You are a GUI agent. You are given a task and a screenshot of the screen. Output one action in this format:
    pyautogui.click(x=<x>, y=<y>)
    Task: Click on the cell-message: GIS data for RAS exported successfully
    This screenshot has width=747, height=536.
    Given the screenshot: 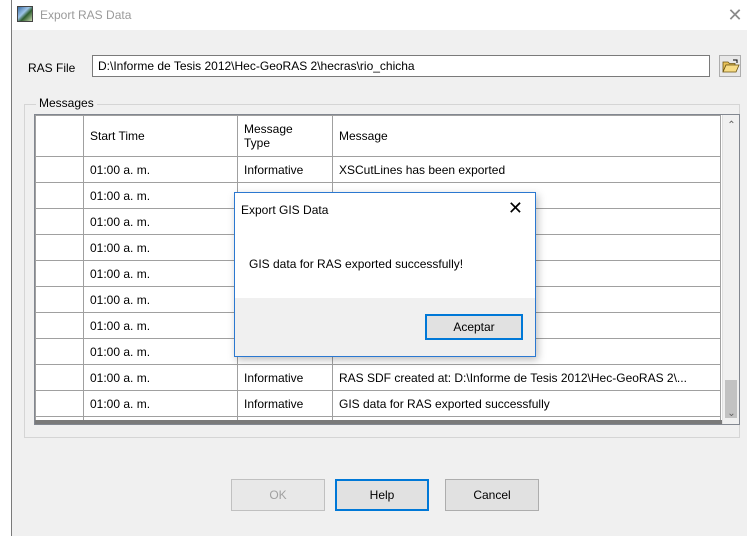 What is the action you would take?
    pyautogui.click(x=526, y=403)
    